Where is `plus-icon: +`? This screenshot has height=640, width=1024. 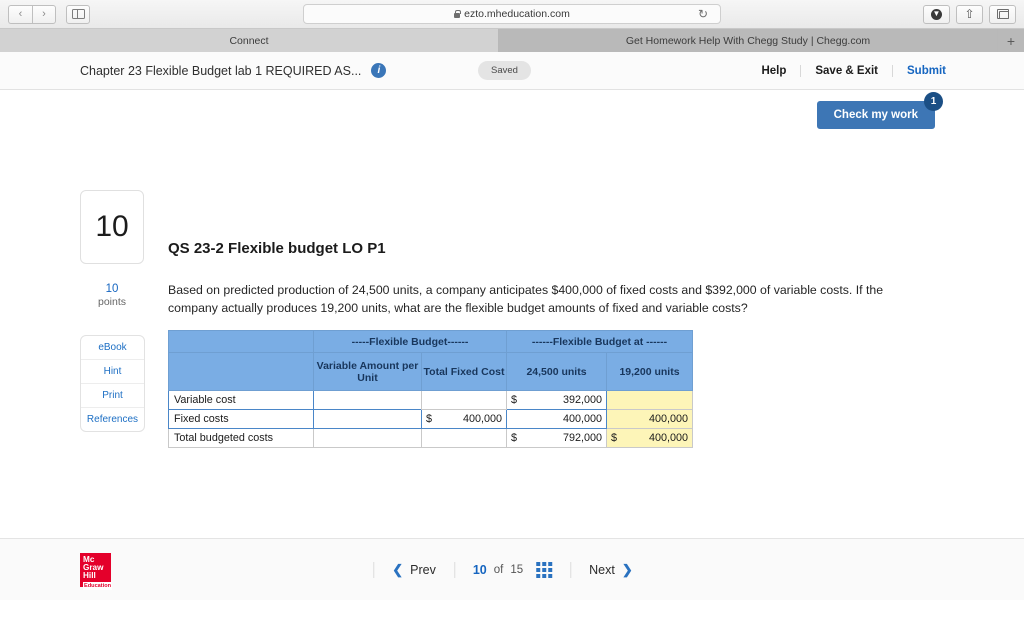 plus-icon: + is located at coordinates (1011, 40).